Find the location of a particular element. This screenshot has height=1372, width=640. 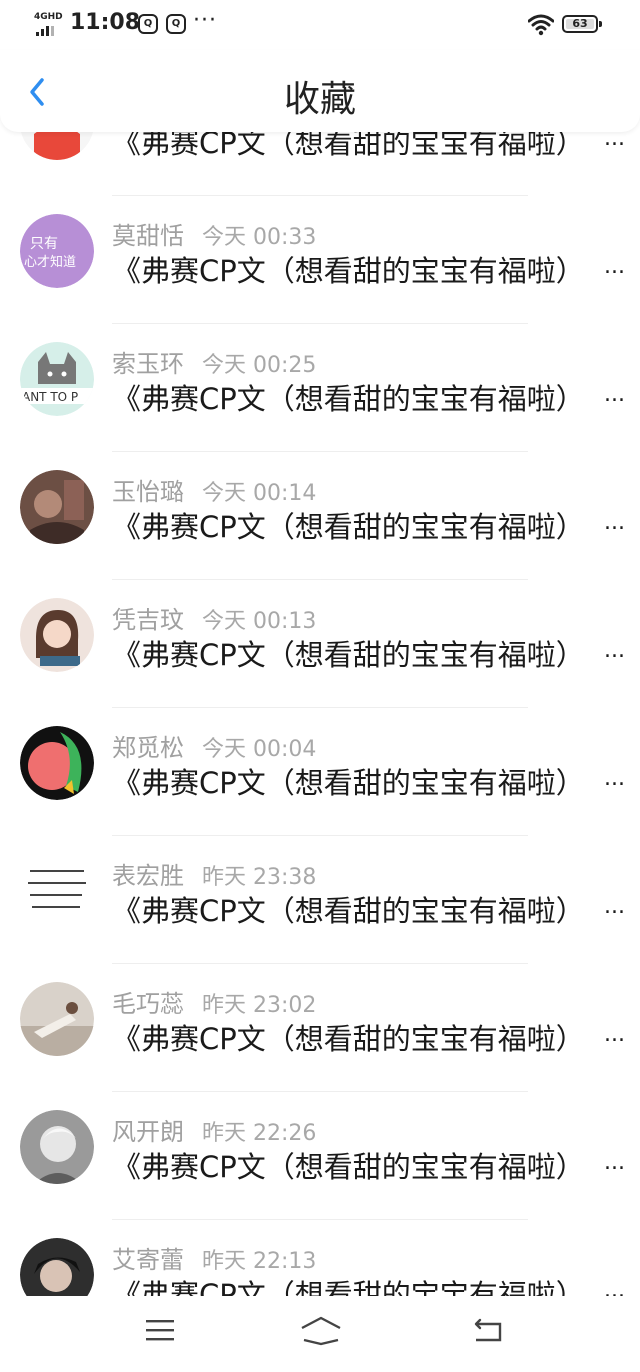

item-meta: 玉怡璐 今天 00:14 is located at coordinates (214, 490).